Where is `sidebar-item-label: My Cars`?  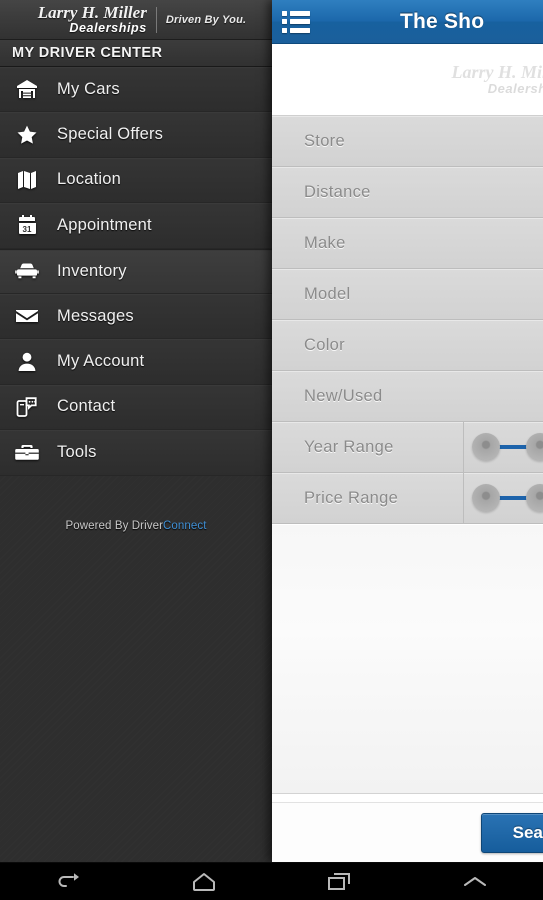
sidebar-item-label: My Cars is located at coordinates (88, 88).